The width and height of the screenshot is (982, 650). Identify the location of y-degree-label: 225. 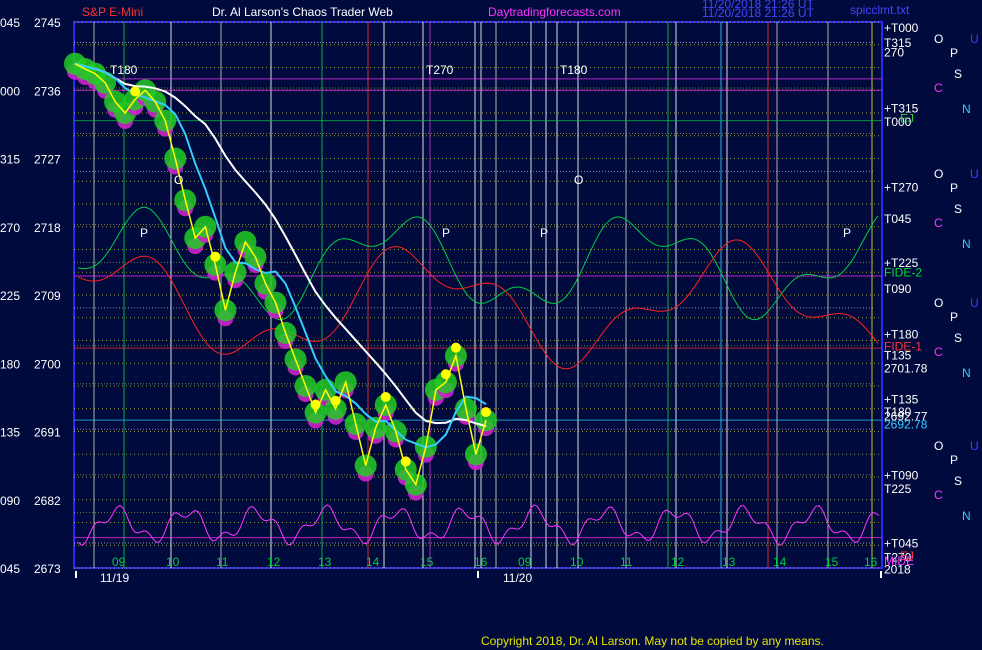
(10, 296).